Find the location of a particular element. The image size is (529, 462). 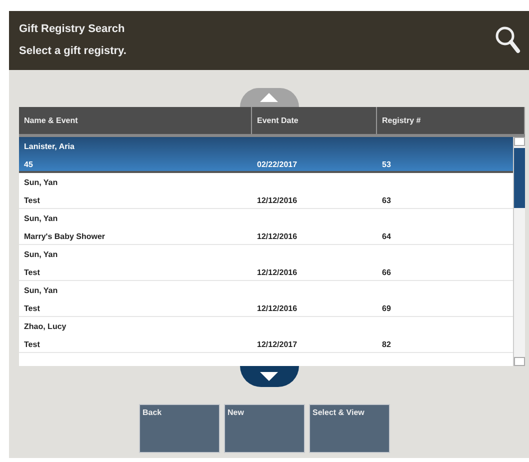

search-icon is located at coordinates (508, 40).